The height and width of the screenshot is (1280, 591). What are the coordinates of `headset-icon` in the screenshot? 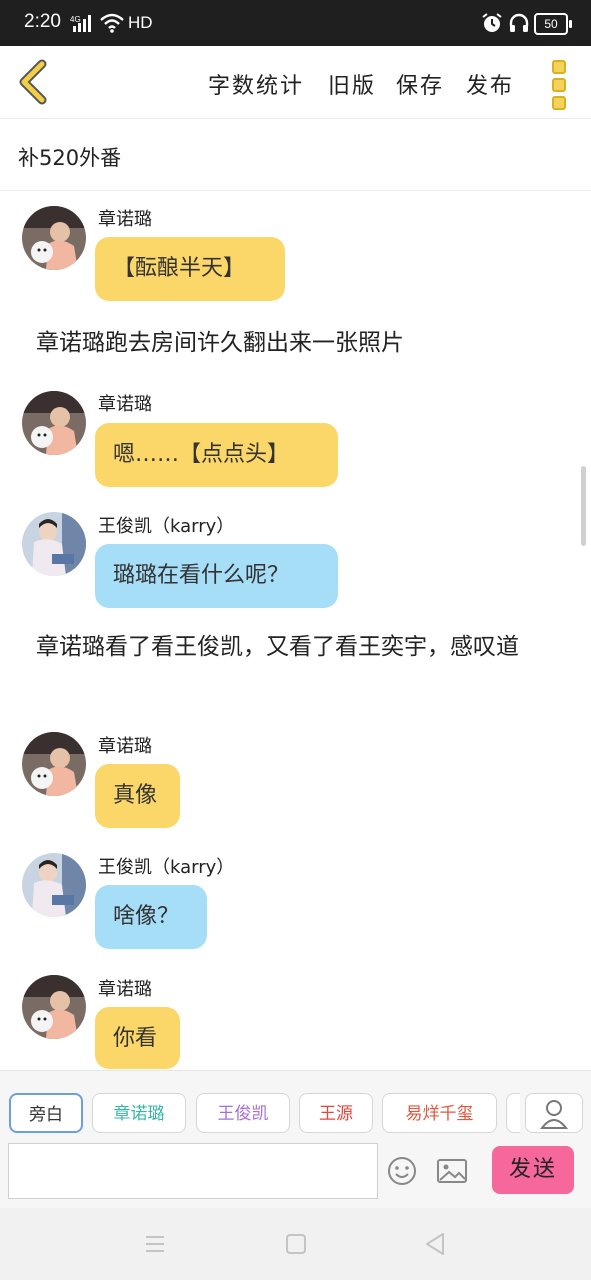 It's located at (519, 22).